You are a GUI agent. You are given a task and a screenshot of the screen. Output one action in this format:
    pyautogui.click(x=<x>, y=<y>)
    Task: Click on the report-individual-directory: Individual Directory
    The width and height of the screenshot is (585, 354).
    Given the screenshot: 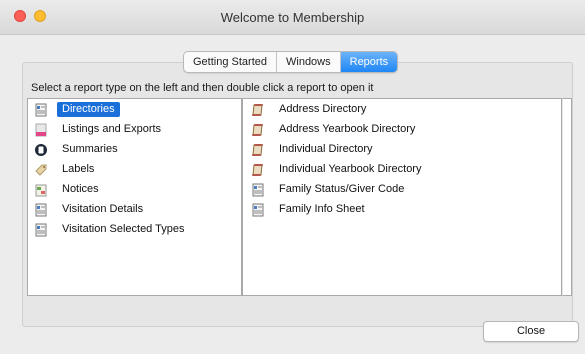 What is the action you would take?
    pyautogui.click(x=314, y=149)
    